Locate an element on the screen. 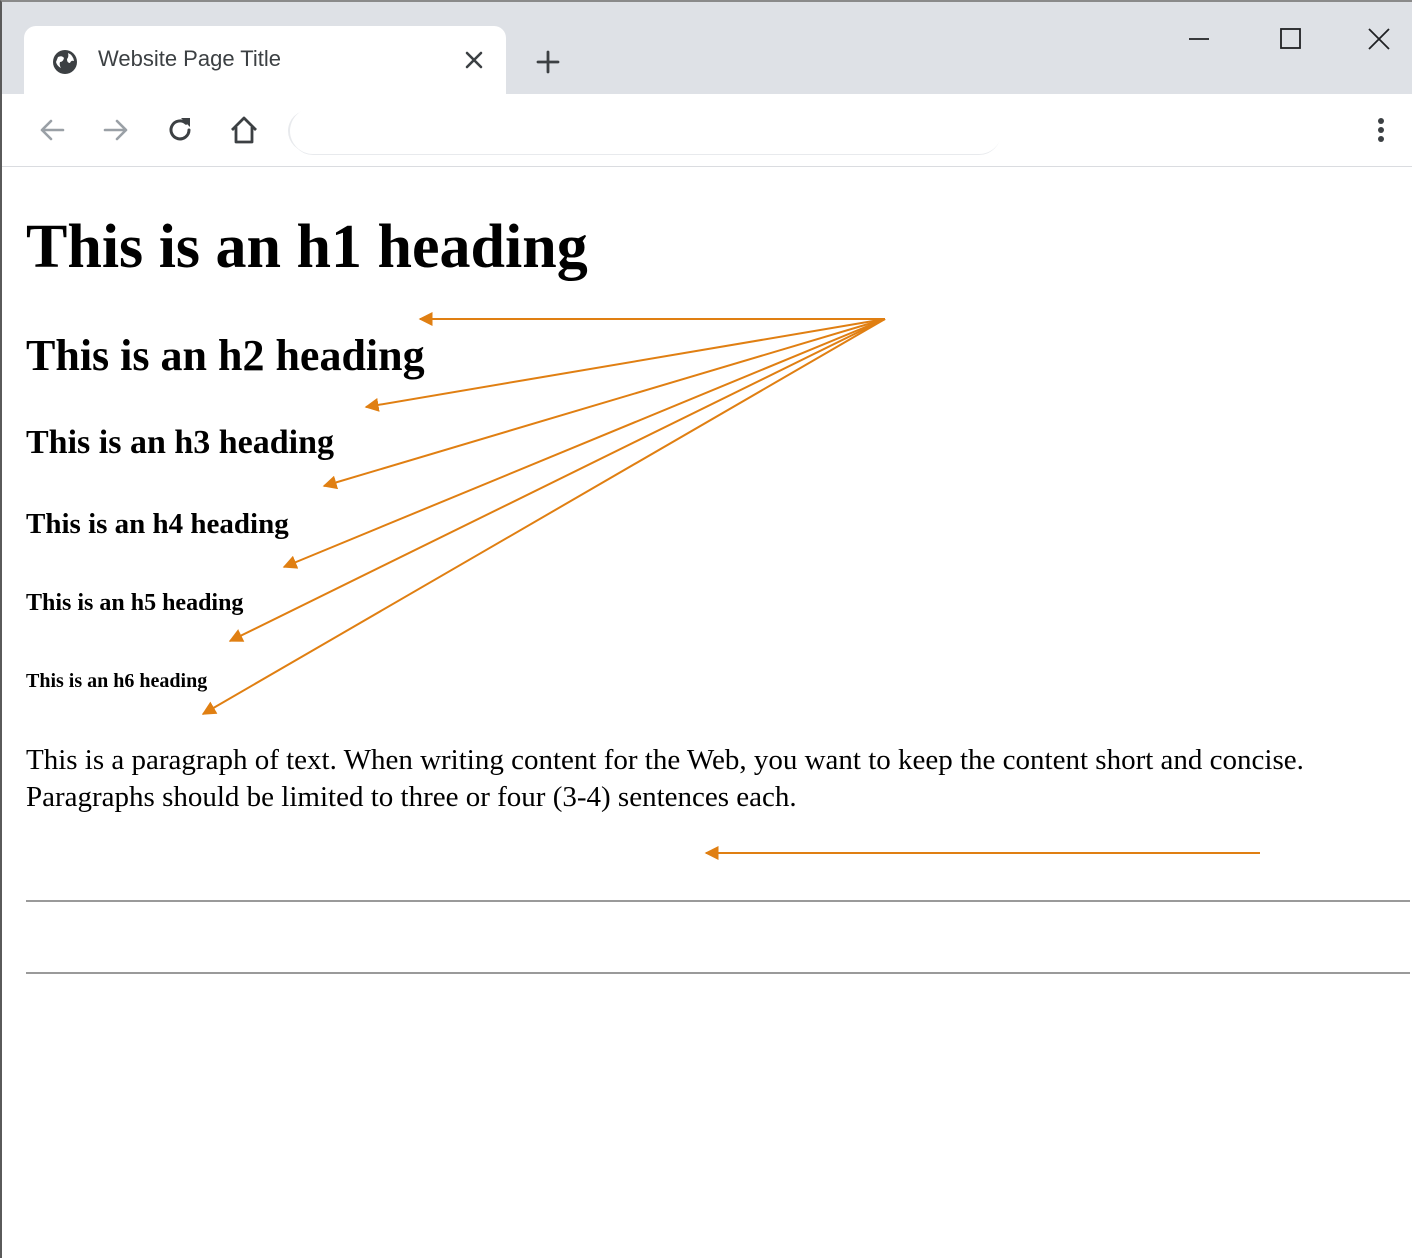  toolbar is located at coordinates (707, 130).